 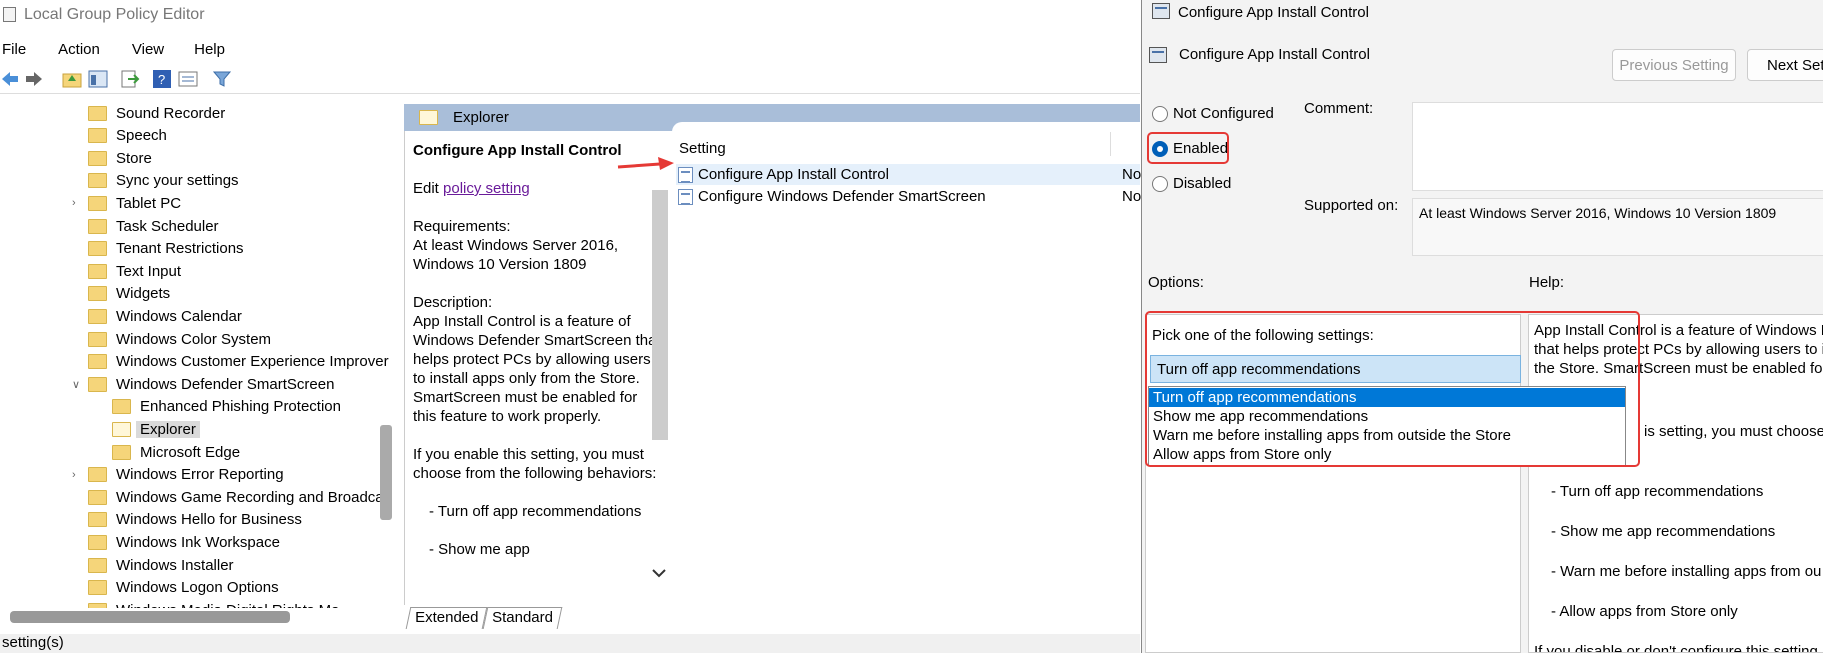 I want to click on edit-policy-line: Edit policy setting, so click(x=538, y=188).